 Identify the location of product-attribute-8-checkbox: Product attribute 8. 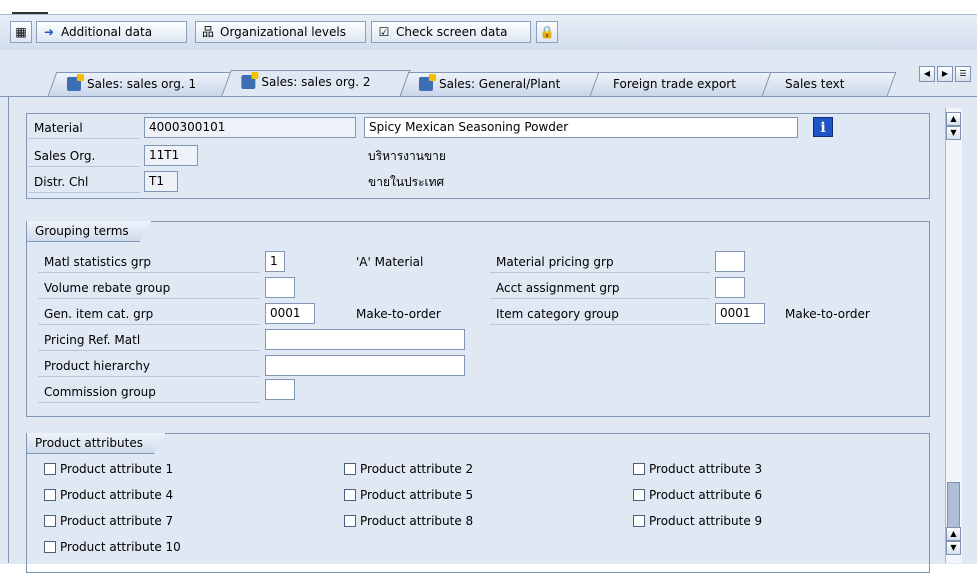
(408, 521).